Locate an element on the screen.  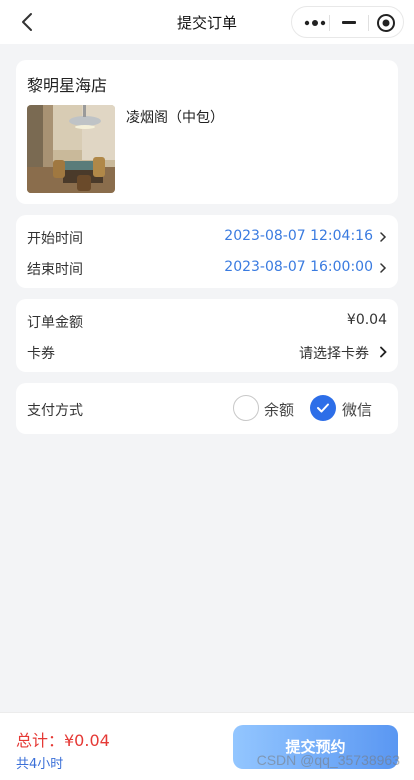
shop-name: 黎明星海店 is located at coordinates (67, 85).